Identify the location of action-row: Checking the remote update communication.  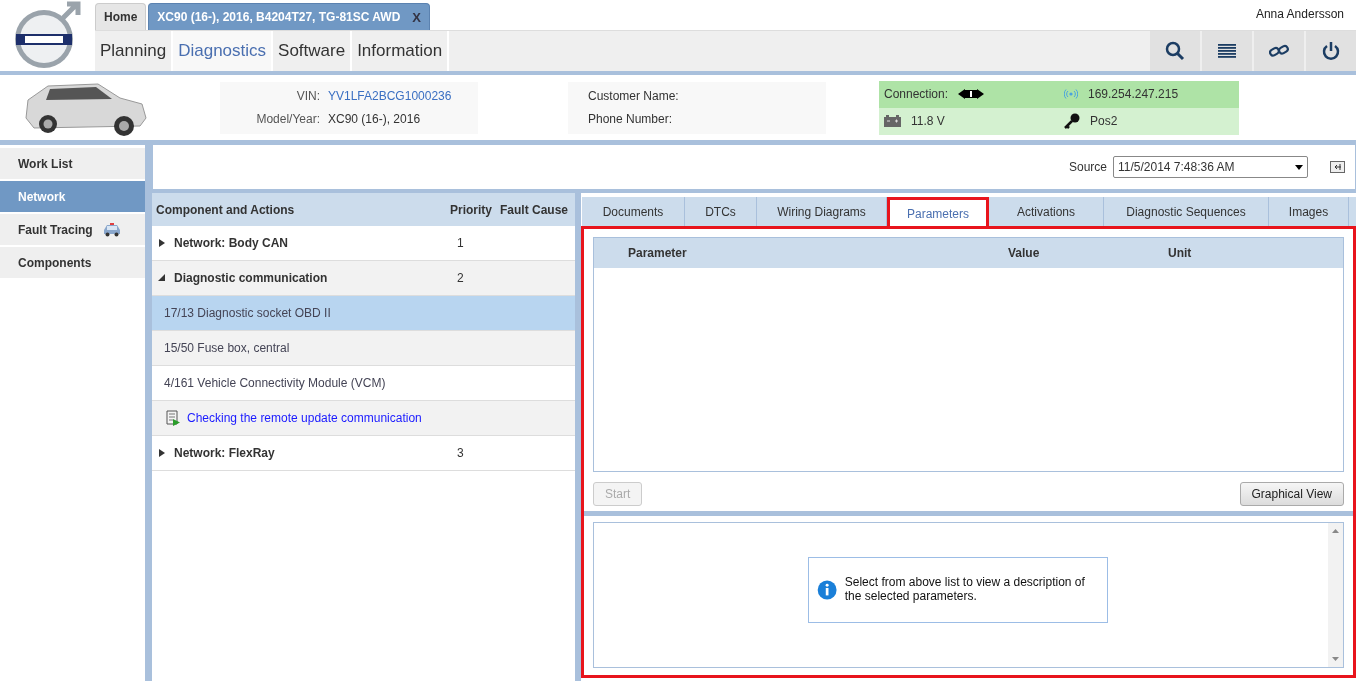
(363, 418).